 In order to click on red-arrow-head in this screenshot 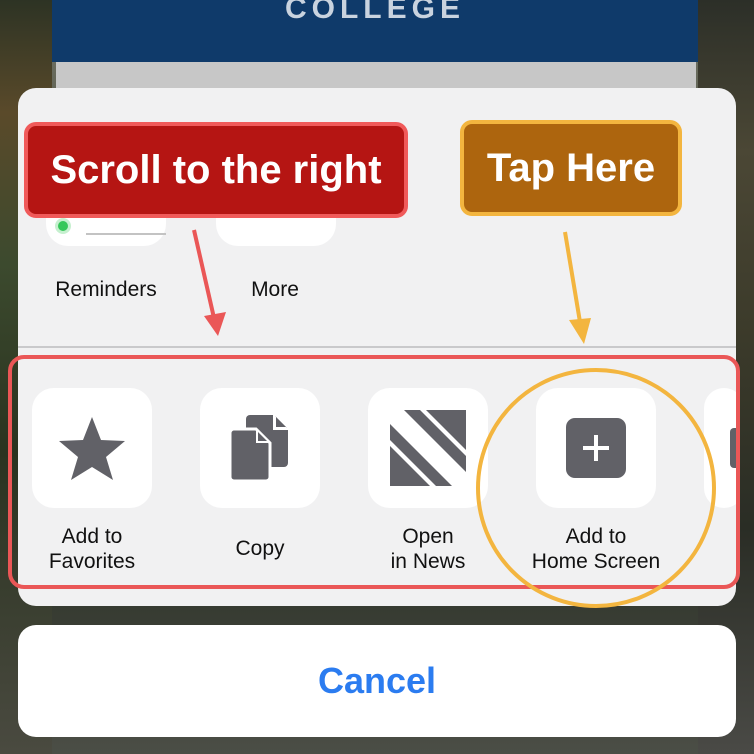, I will do `click(215, 324)`.